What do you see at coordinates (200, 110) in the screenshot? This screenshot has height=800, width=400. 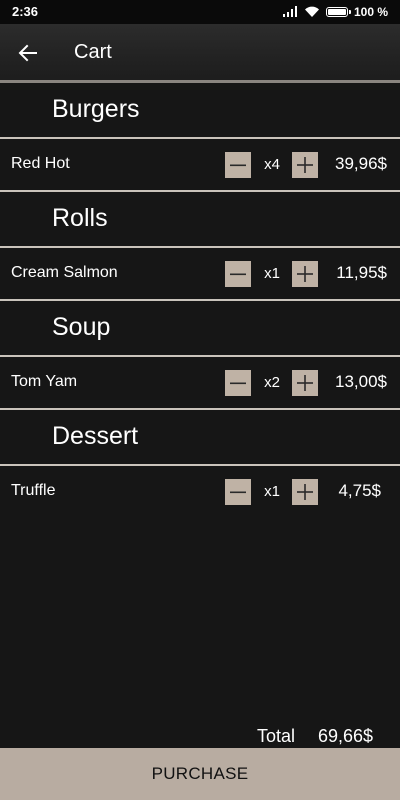 I see `category-header-burgers: Burgers` at bounding box center [200, 110].